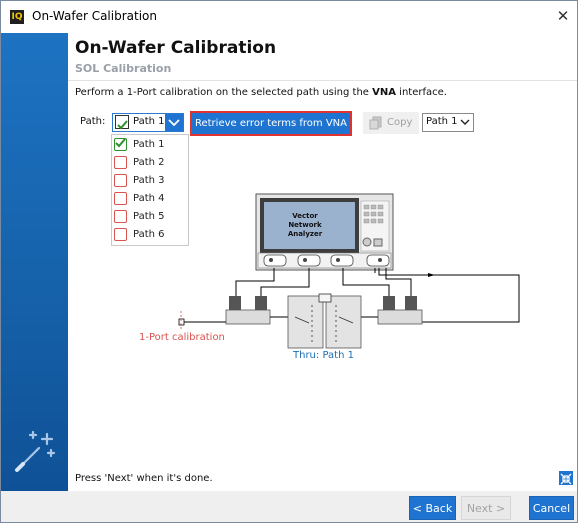  Describe the element at coordinates (486, 508) in the screenshot. I see `next-button: Next >` at that location.